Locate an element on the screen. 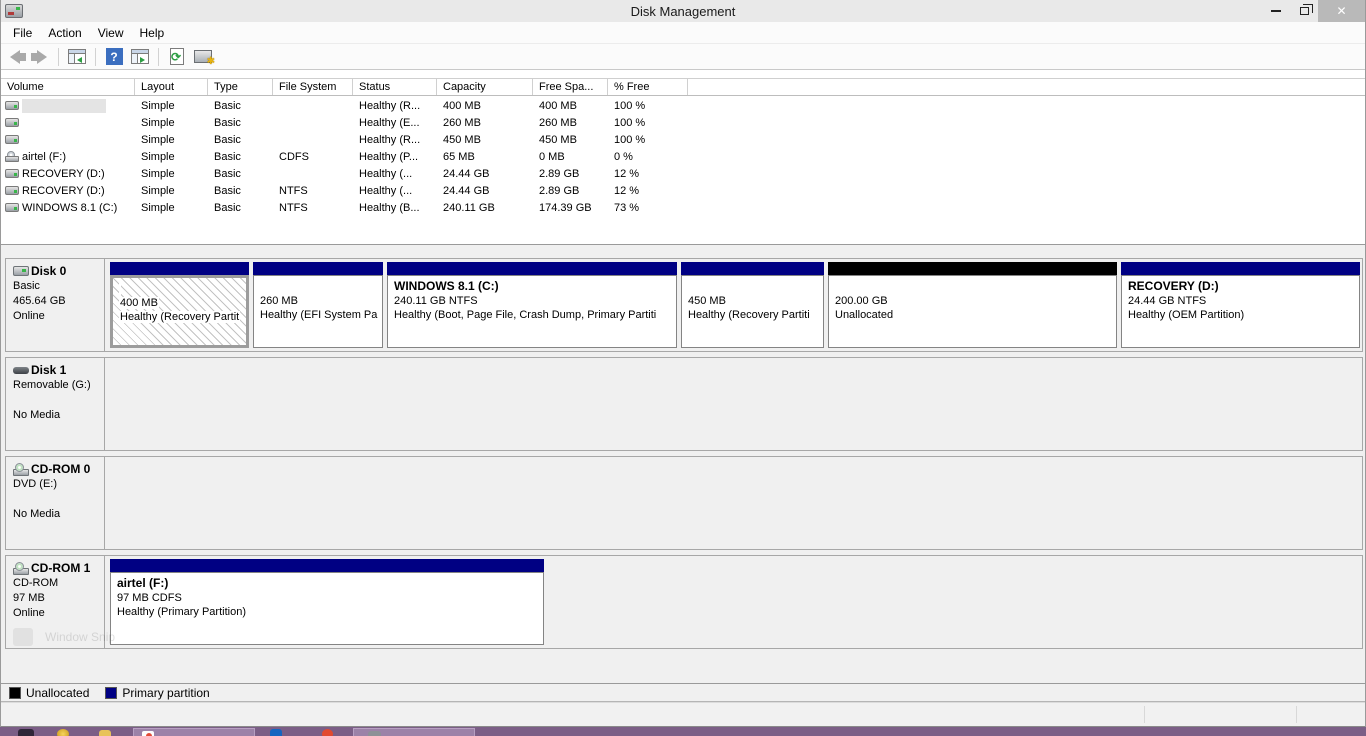  snipping-tool-taskbar-button is located at coordinates (194, 732).